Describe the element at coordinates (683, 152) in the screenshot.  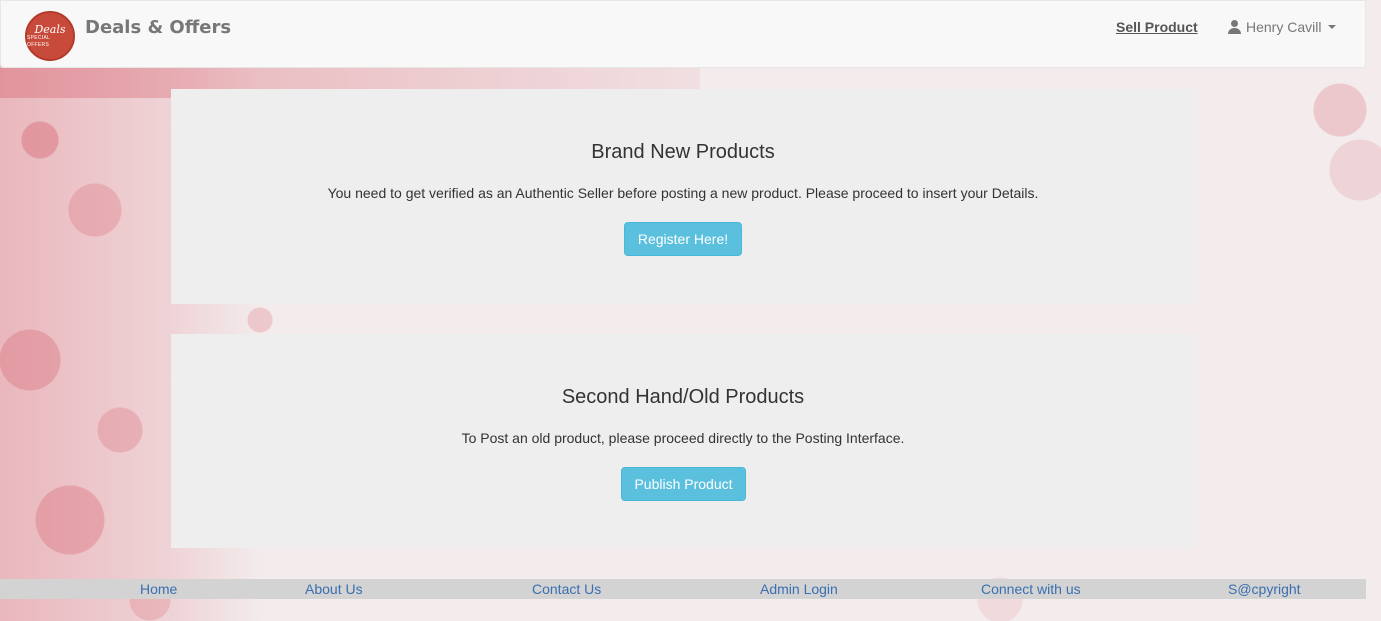
I see `panel-title: Brand New Products` at that location.